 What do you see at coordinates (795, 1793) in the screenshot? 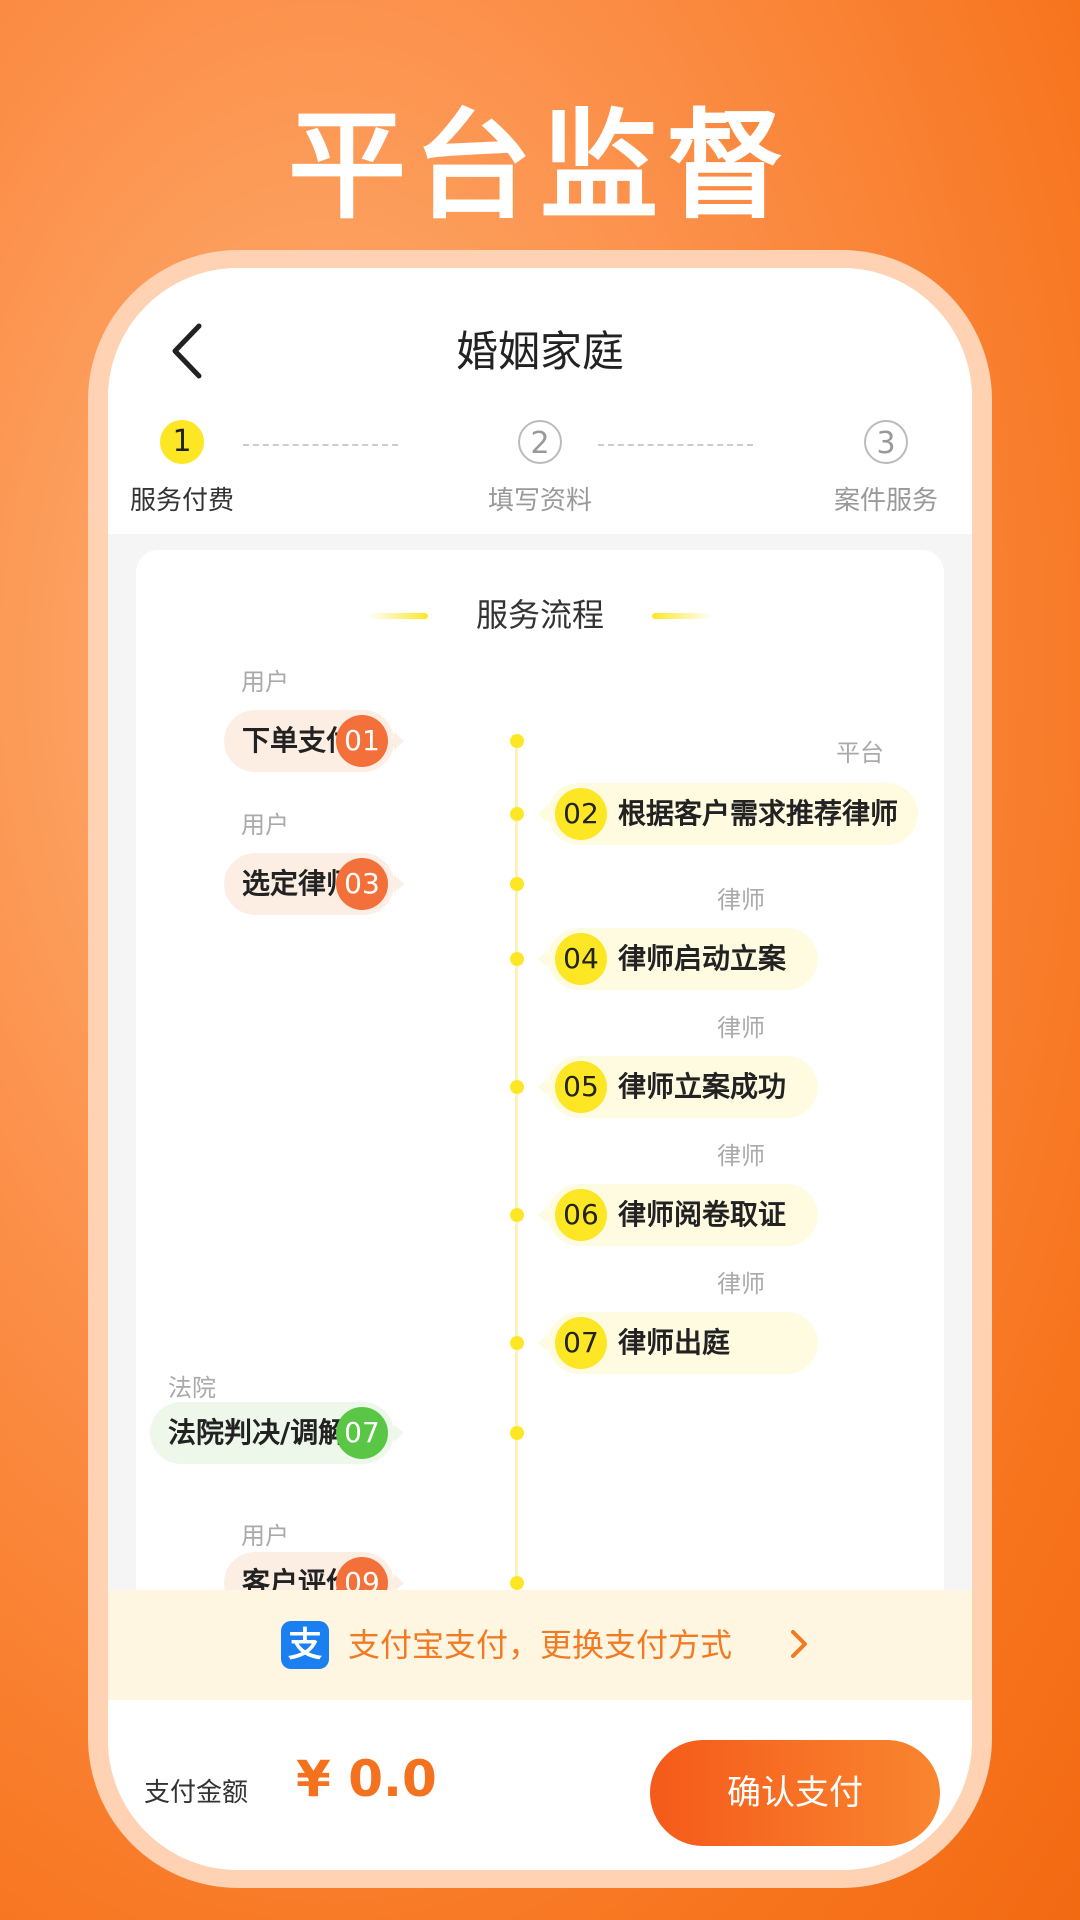
I see `confirm-payment-button: 确认支付` at bounding box center [795, 1793].